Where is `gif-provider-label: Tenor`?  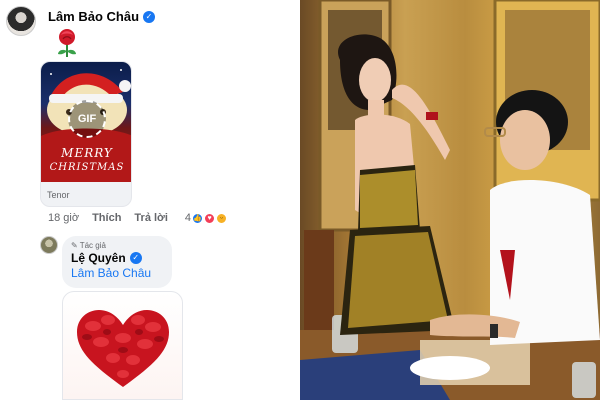
gif-provider-label: Tenor is located at coordinates (58, 195).